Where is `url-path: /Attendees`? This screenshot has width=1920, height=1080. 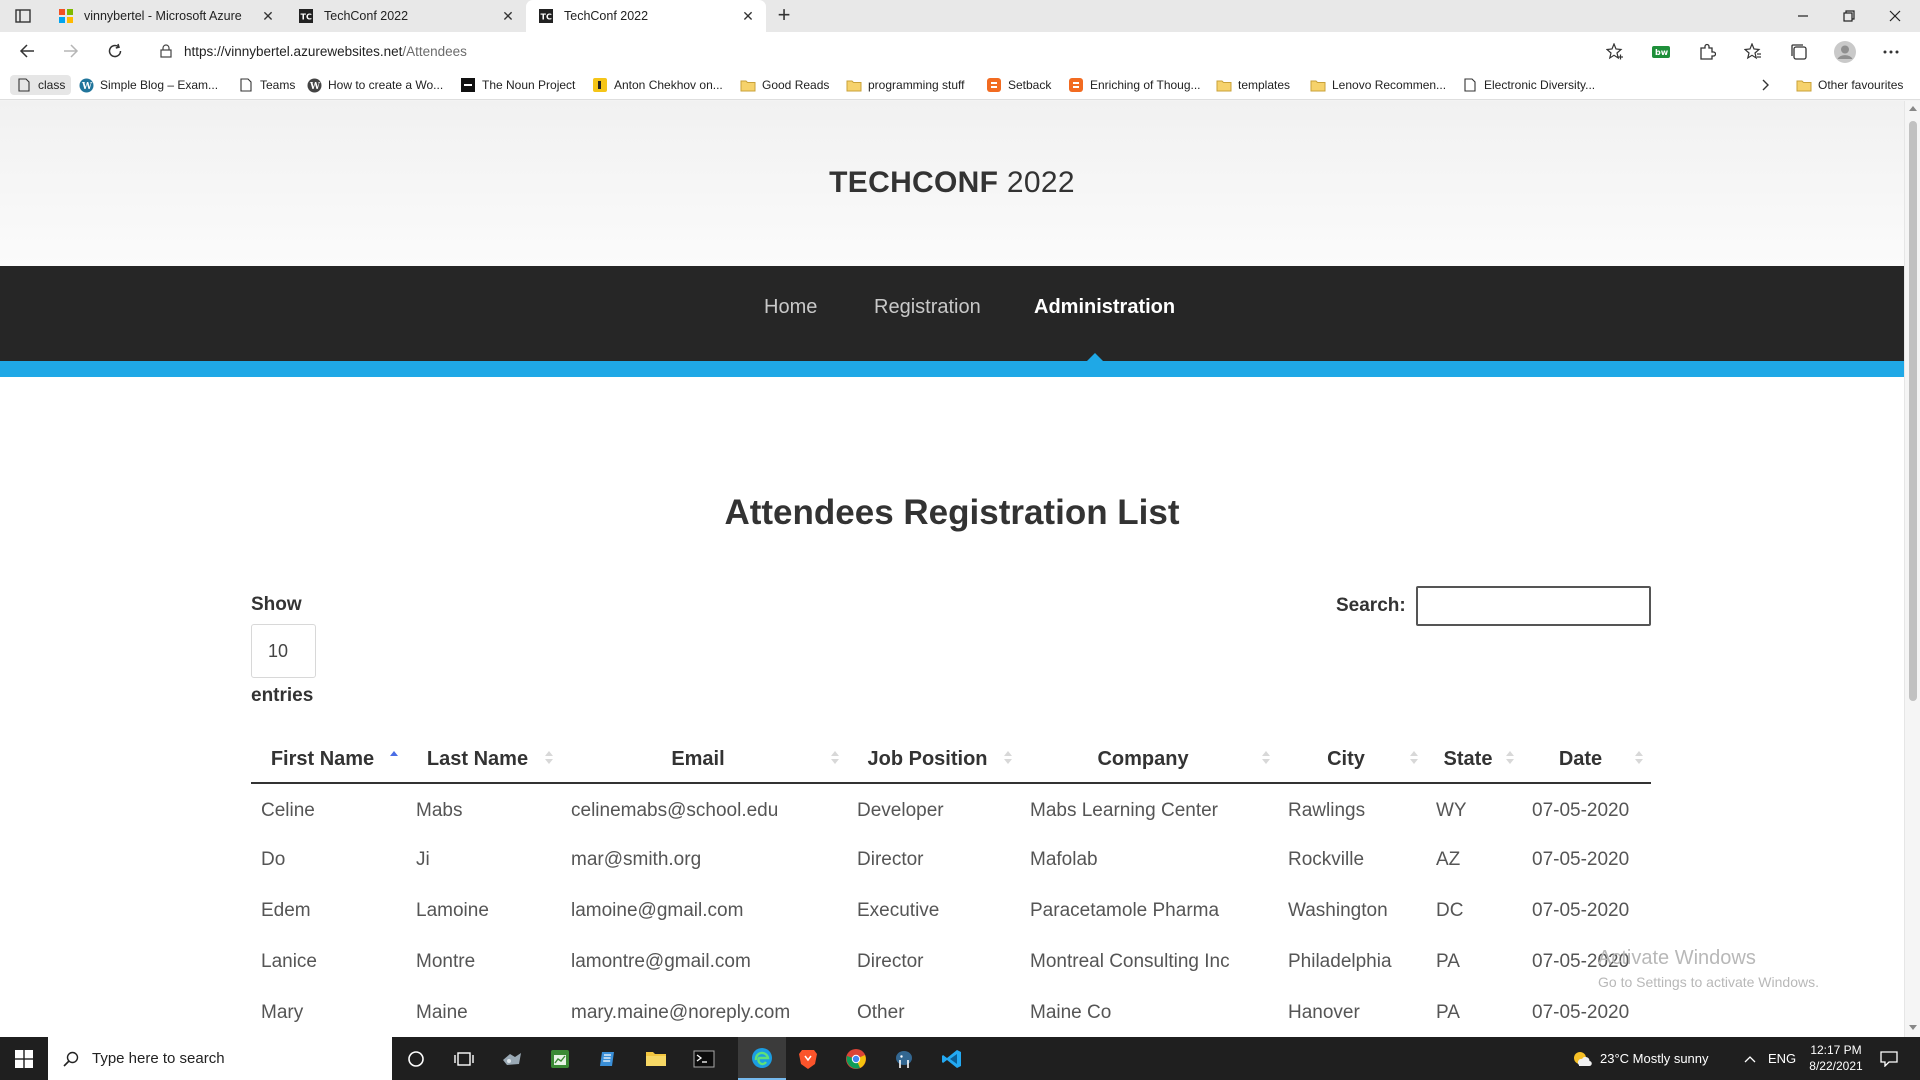
url-path: /Attendees is located at coordinates (434, 51).